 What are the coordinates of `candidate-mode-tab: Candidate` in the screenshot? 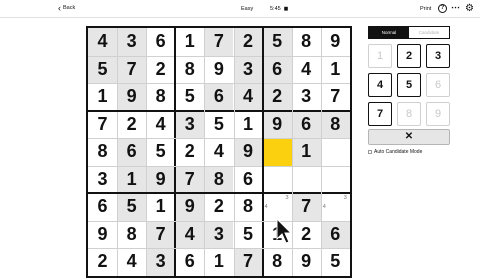 It's located at (429, 32).